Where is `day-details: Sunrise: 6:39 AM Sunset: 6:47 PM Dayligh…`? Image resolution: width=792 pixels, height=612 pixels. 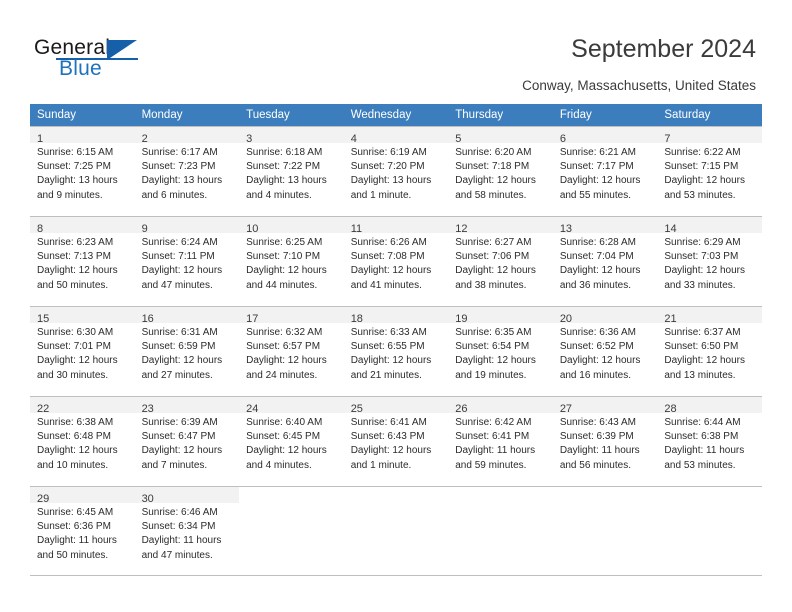 day-details: Sunrise: 6:39 AM Sunset: 6:47 PM Dayligh… is located at coordinates (187, 443).